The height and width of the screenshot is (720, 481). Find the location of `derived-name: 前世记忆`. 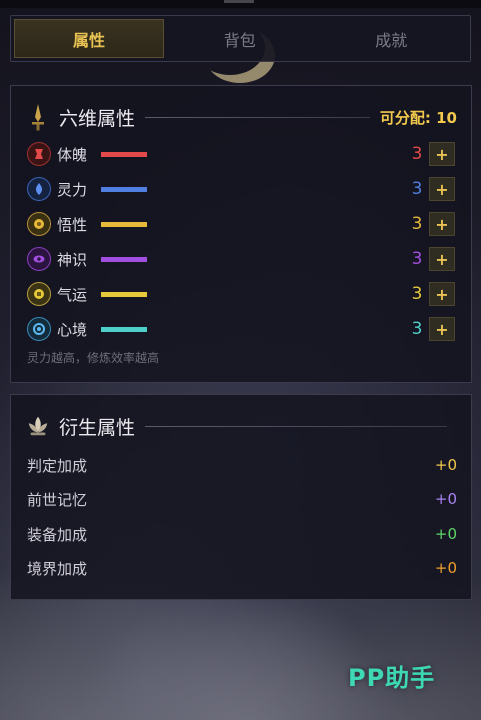

derived-name: 前世记忆 is located at coordinates (57, 499).